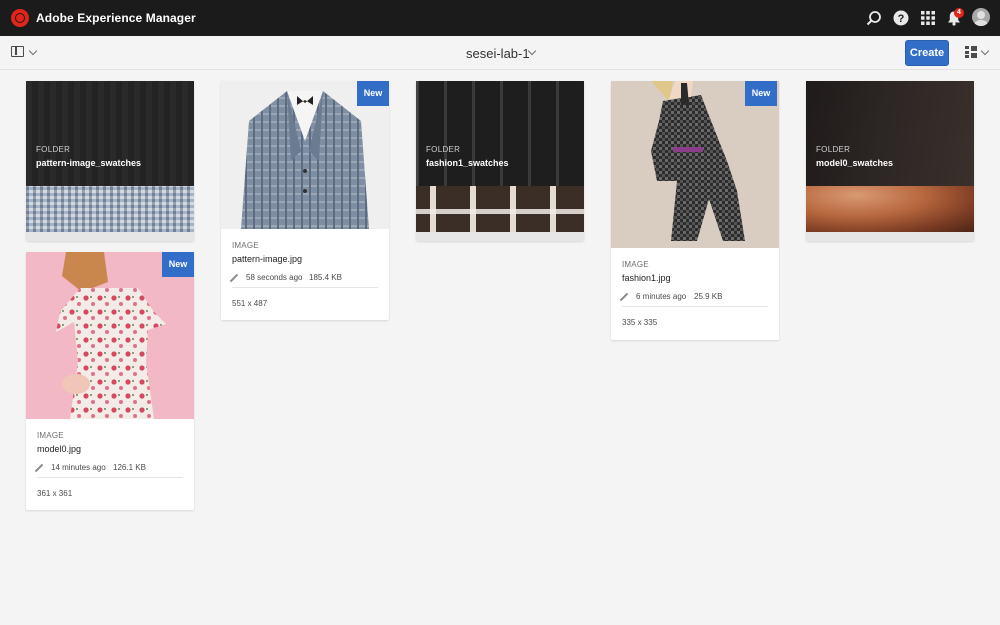  What do you see at coordinates (640, 322) in the screenshot?
I see `image-dimensions: 335 x 335` at bounding box center [640, 322].